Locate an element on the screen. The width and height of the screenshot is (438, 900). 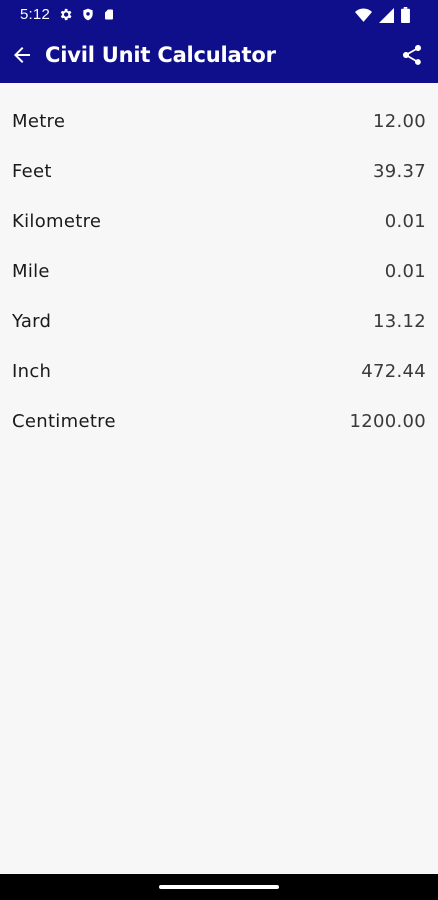
unit-value: 1200.00 is located at coordinates (387, 421).